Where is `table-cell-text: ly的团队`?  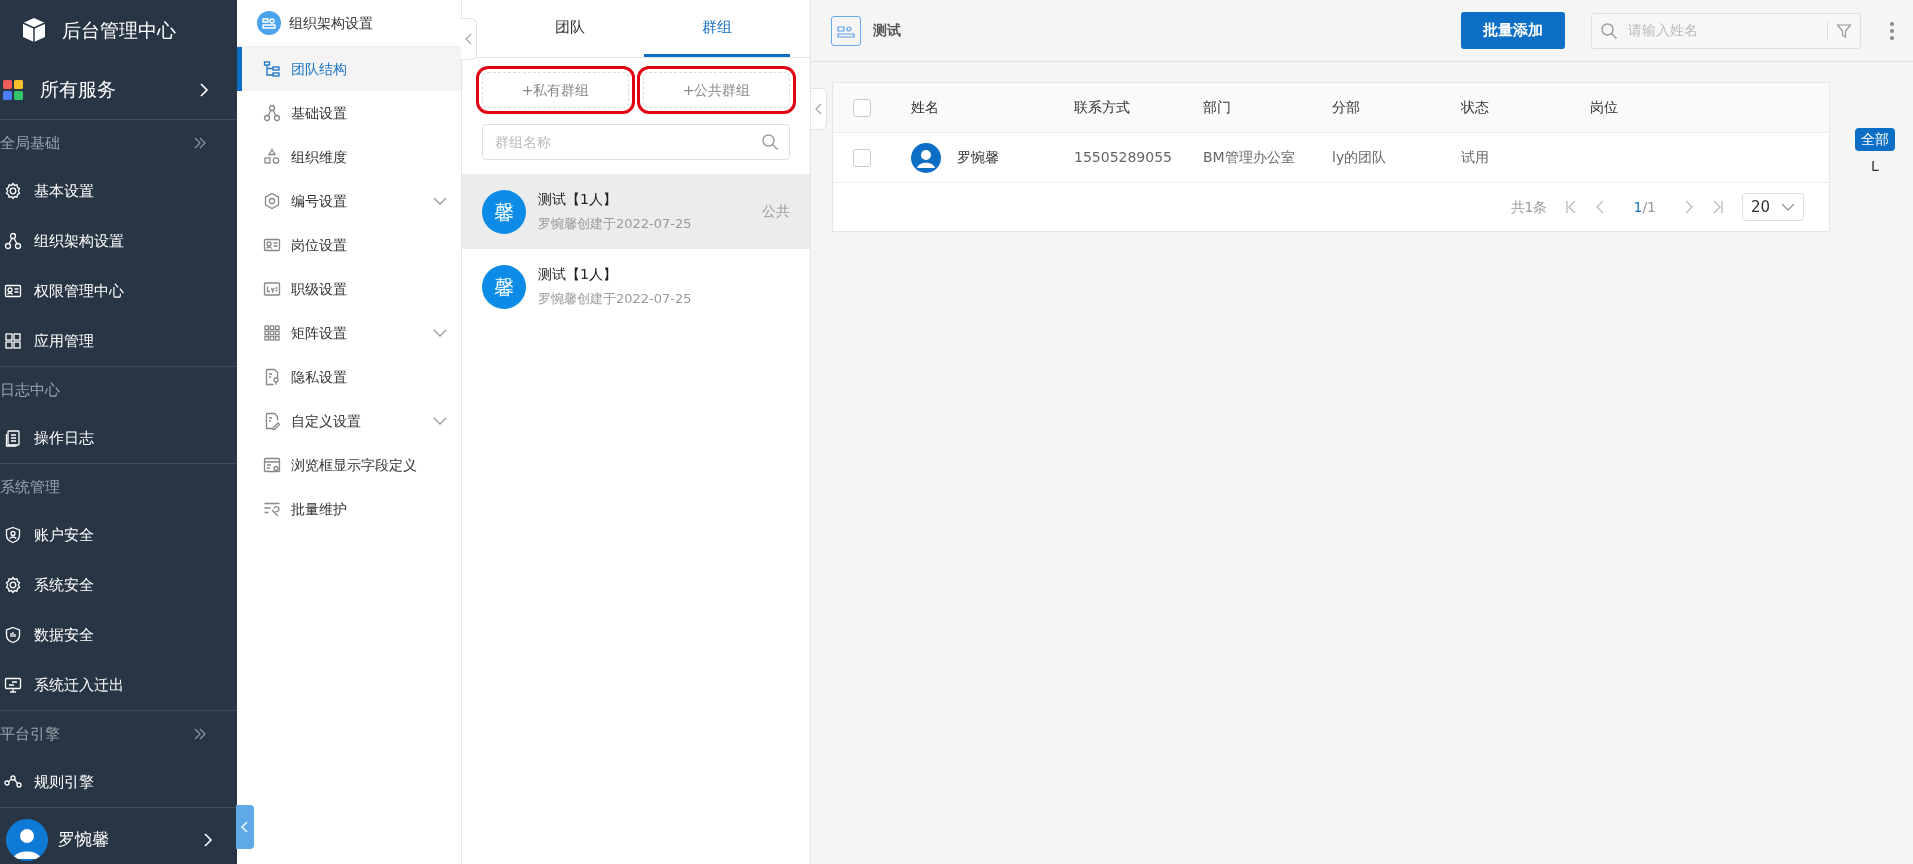
table-cell-text: ly的团队 is located at coordinates (1360, 157).